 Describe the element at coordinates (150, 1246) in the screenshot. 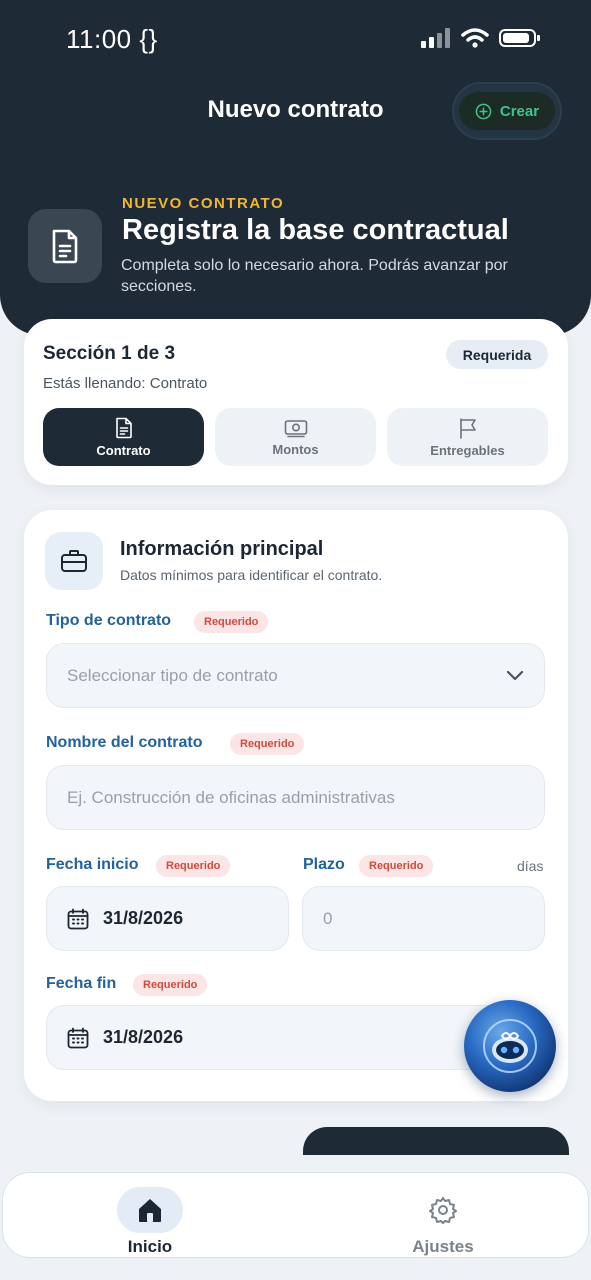

I see `tab-bar-label-inicio: Inicio` at that location.